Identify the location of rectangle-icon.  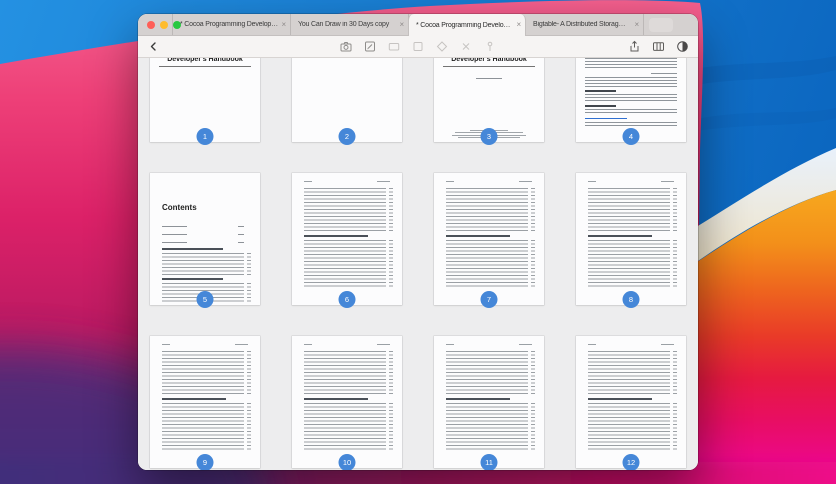
(394, 46).